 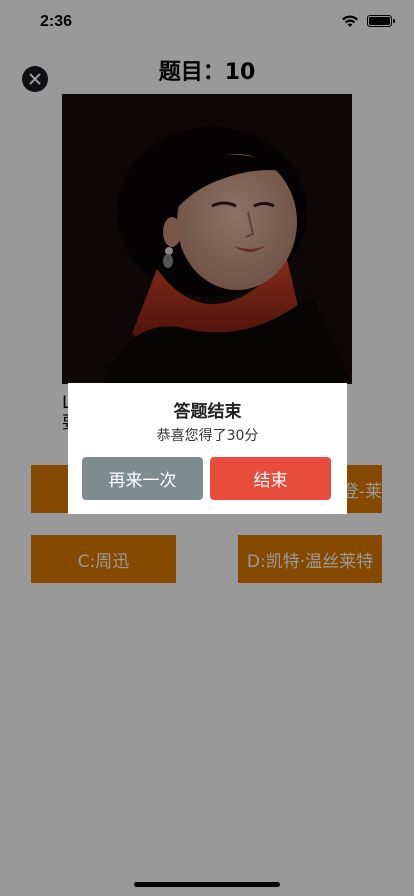 What do you see at coordinates (207, 884) in the screenshot?
I see `home-indicator` at bounding box center [207, 884].